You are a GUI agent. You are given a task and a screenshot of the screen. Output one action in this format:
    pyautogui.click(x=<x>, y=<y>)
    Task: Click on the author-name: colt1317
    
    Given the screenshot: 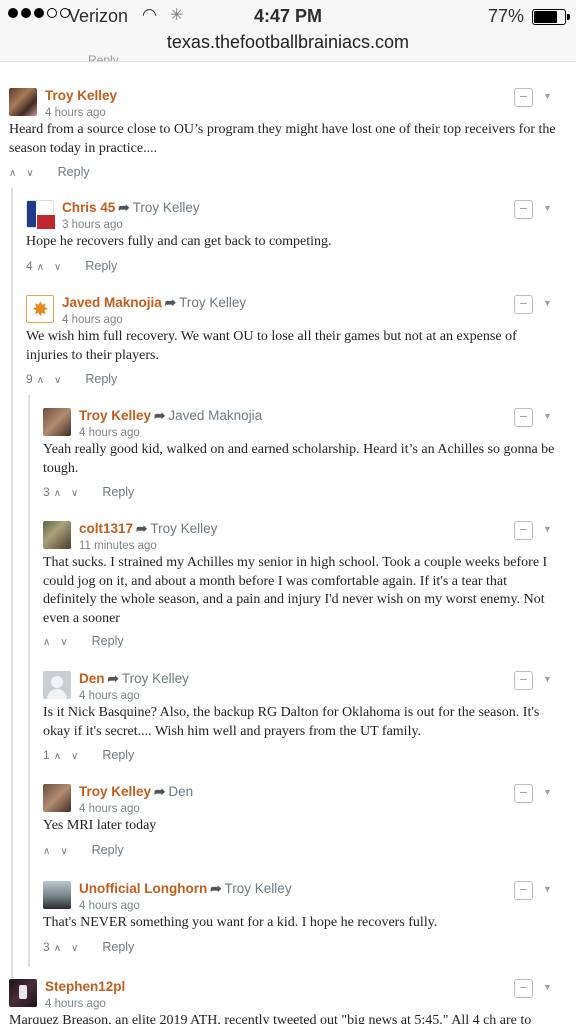 What is the action you would take?
    pyautogui.click(x=106, y=528)
    